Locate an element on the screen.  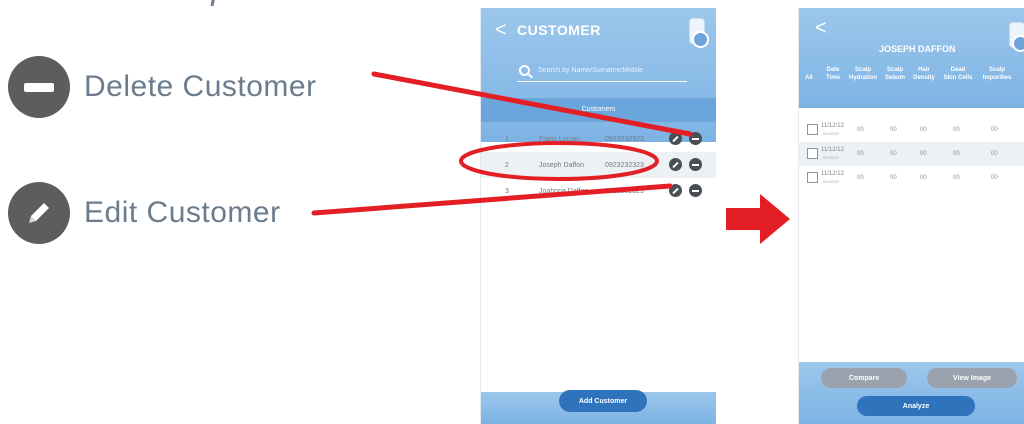
customer-name: Joseph Daffon is located at coordinates (562, 165).